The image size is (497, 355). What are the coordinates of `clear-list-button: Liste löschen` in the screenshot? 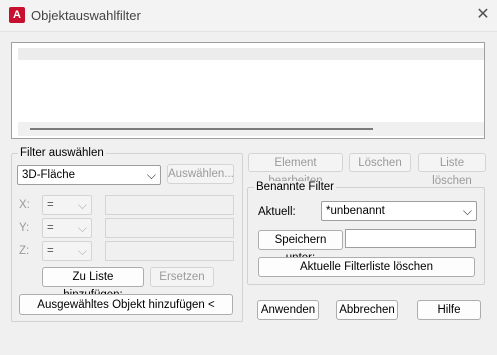 It's located at (452, 170).